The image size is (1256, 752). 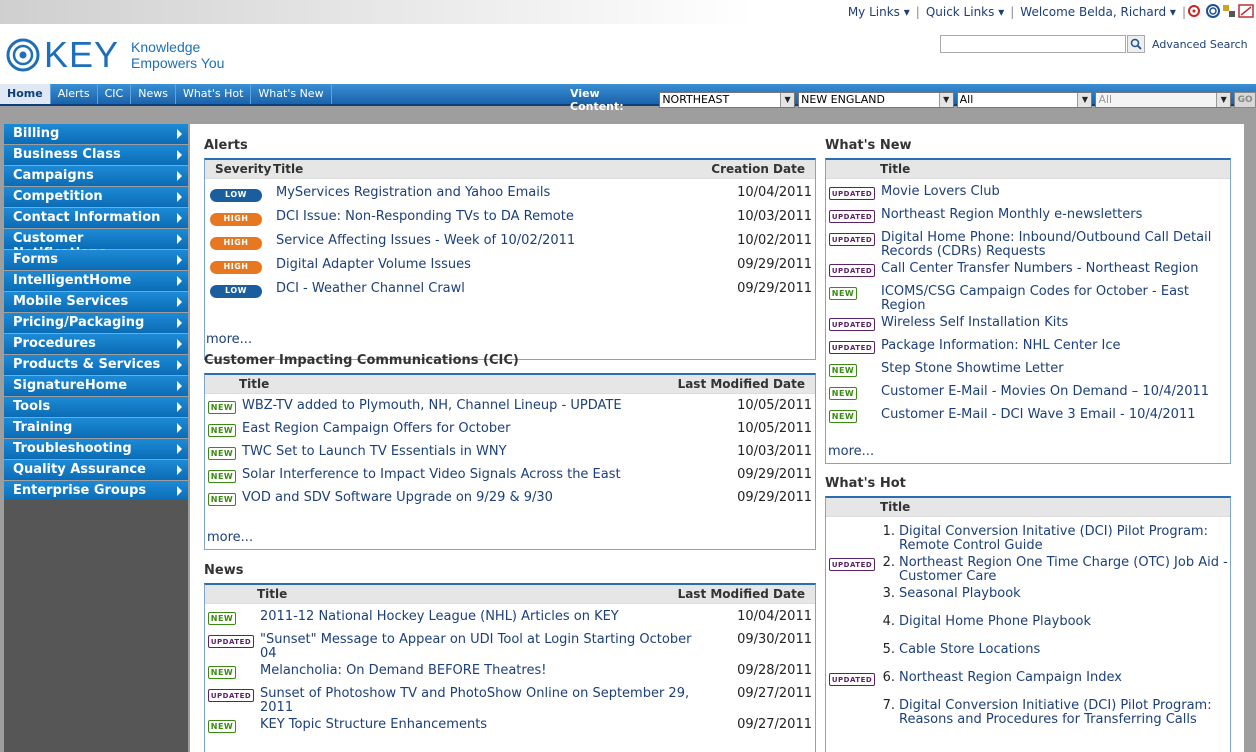 What do you see at coordinates (1064, 678) in the screenshot?
I see `item-title-link: Northeast Region Campaign Index` at bounding box center [1064, 678].